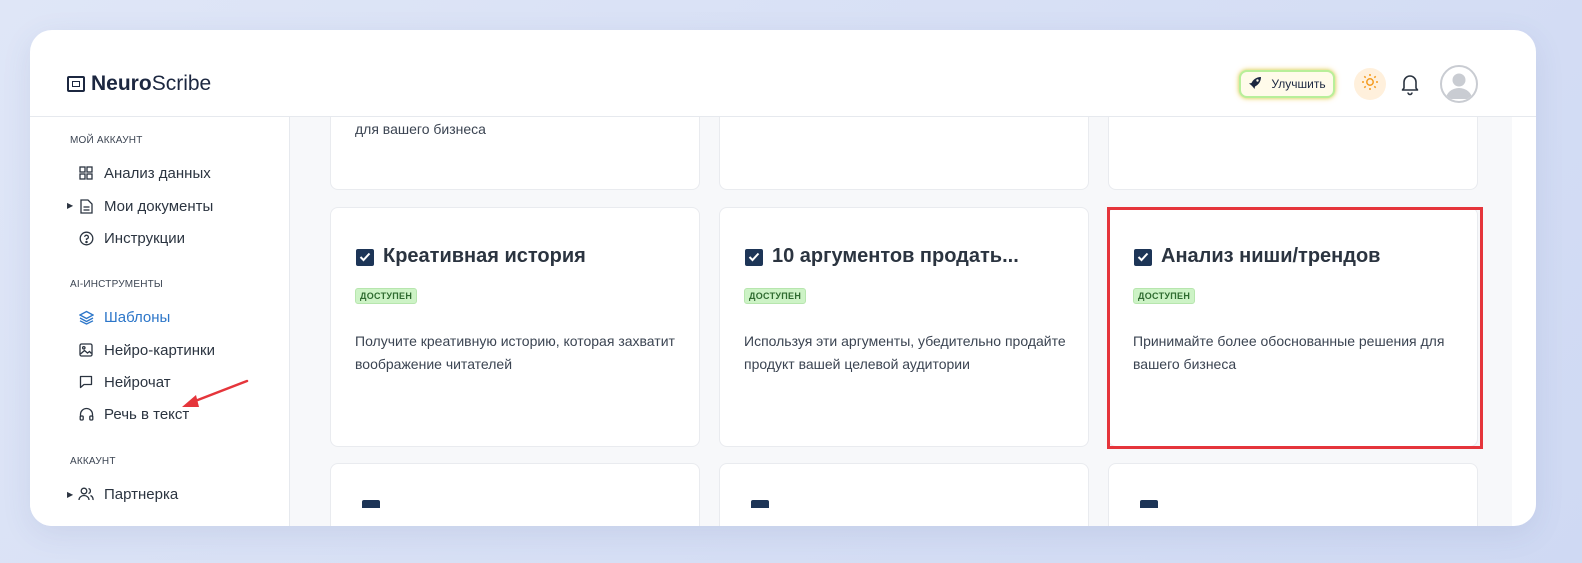 The image size is (1582, 563). I want to click on card-description: для вашего бизнеса, so click(420, 129).